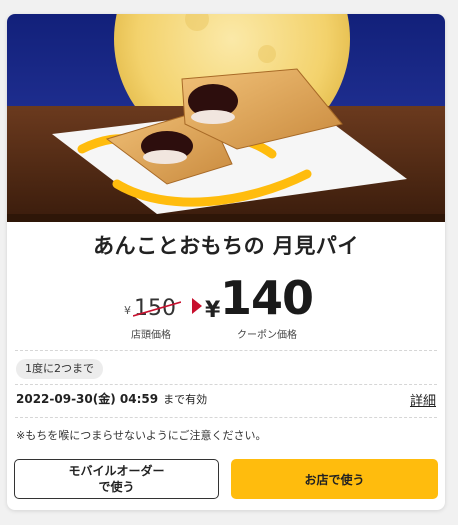 Image resolution: width=458 pixels, height=525 pixels. What do you see at coordinates (334, 479) in the screenshot?
I see `use-in-store-button: お店で使う` at bounding box center [334, 479].